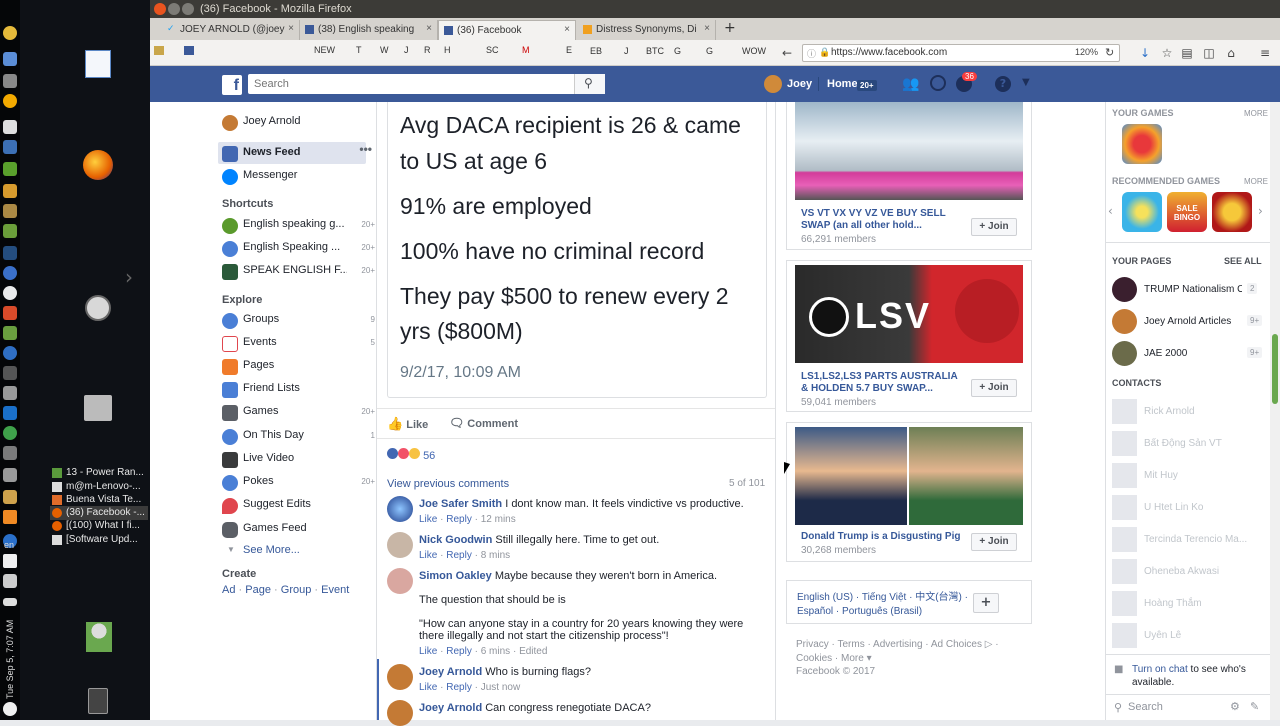 This screenshot has height=726, width=1280. What do you see at coordinates (98, 701) in the screenshot?
I see `trash-icon` at bounding box center [98, 701].